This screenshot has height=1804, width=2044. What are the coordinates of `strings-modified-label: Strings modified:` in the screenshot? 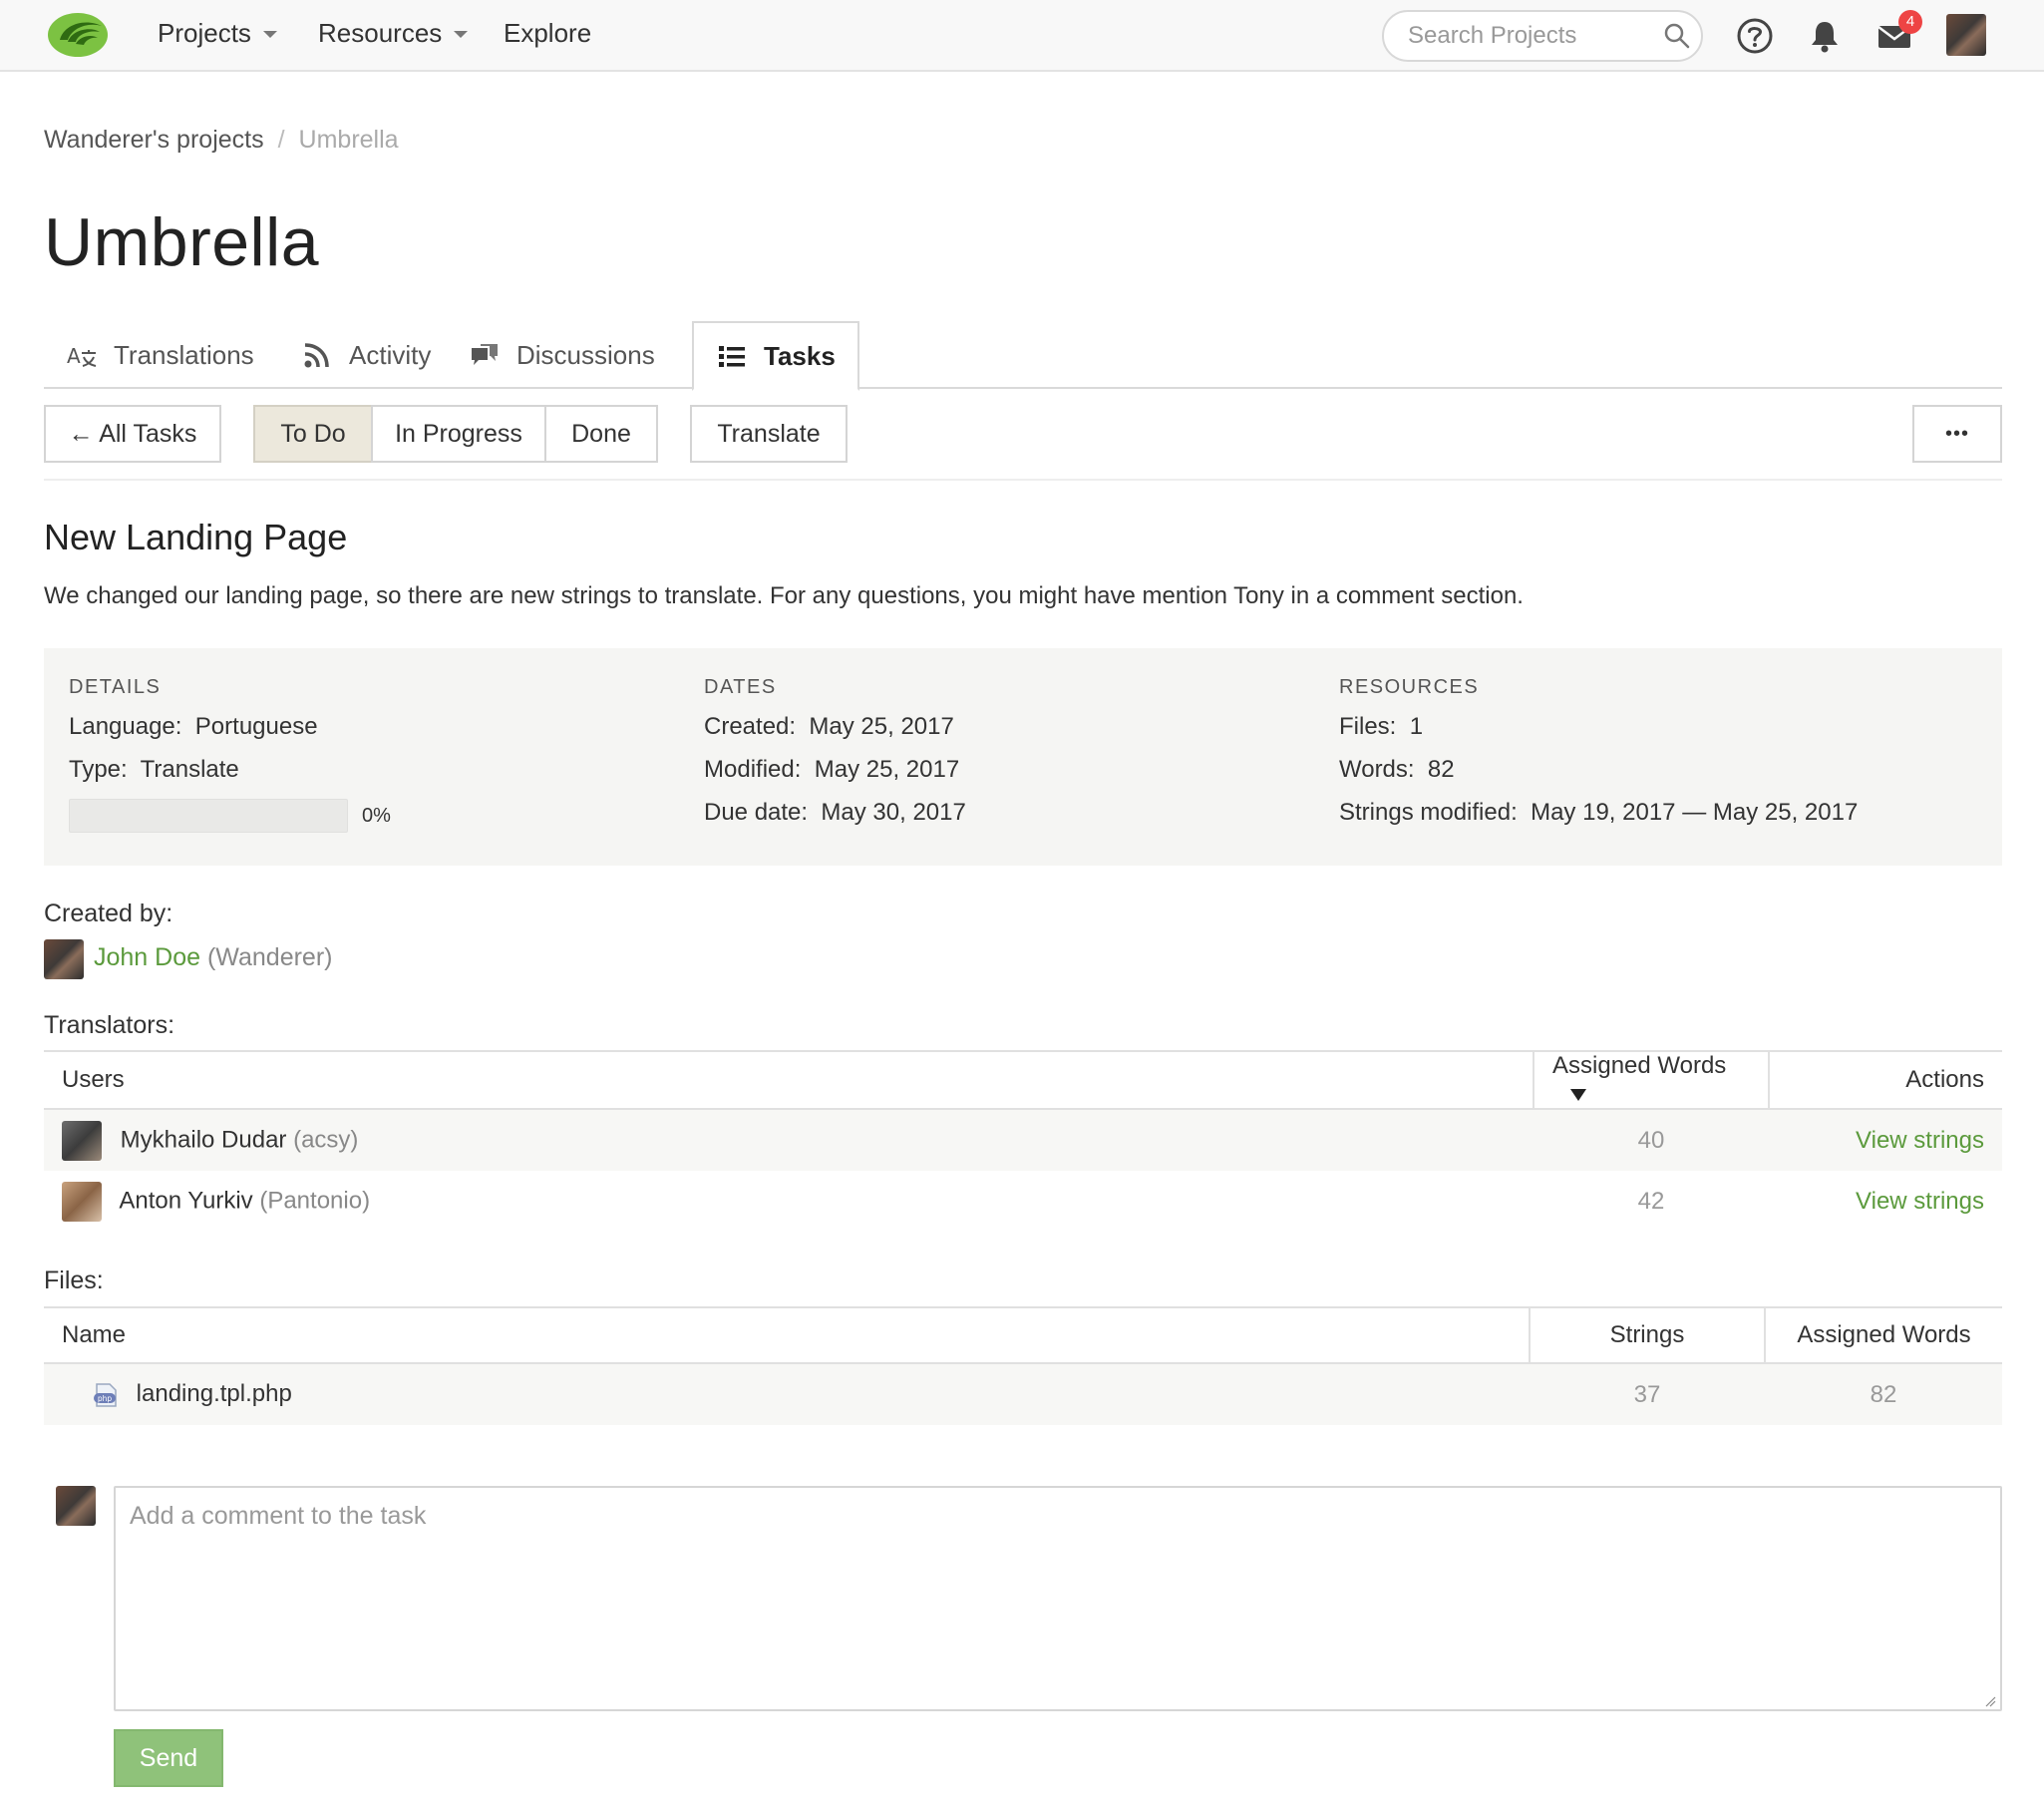 It's located at (1428, 812).